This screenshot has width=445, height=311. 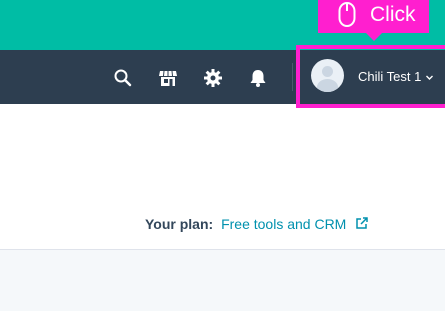 I want to click on navbar-divider, so click(x=292, y=77).